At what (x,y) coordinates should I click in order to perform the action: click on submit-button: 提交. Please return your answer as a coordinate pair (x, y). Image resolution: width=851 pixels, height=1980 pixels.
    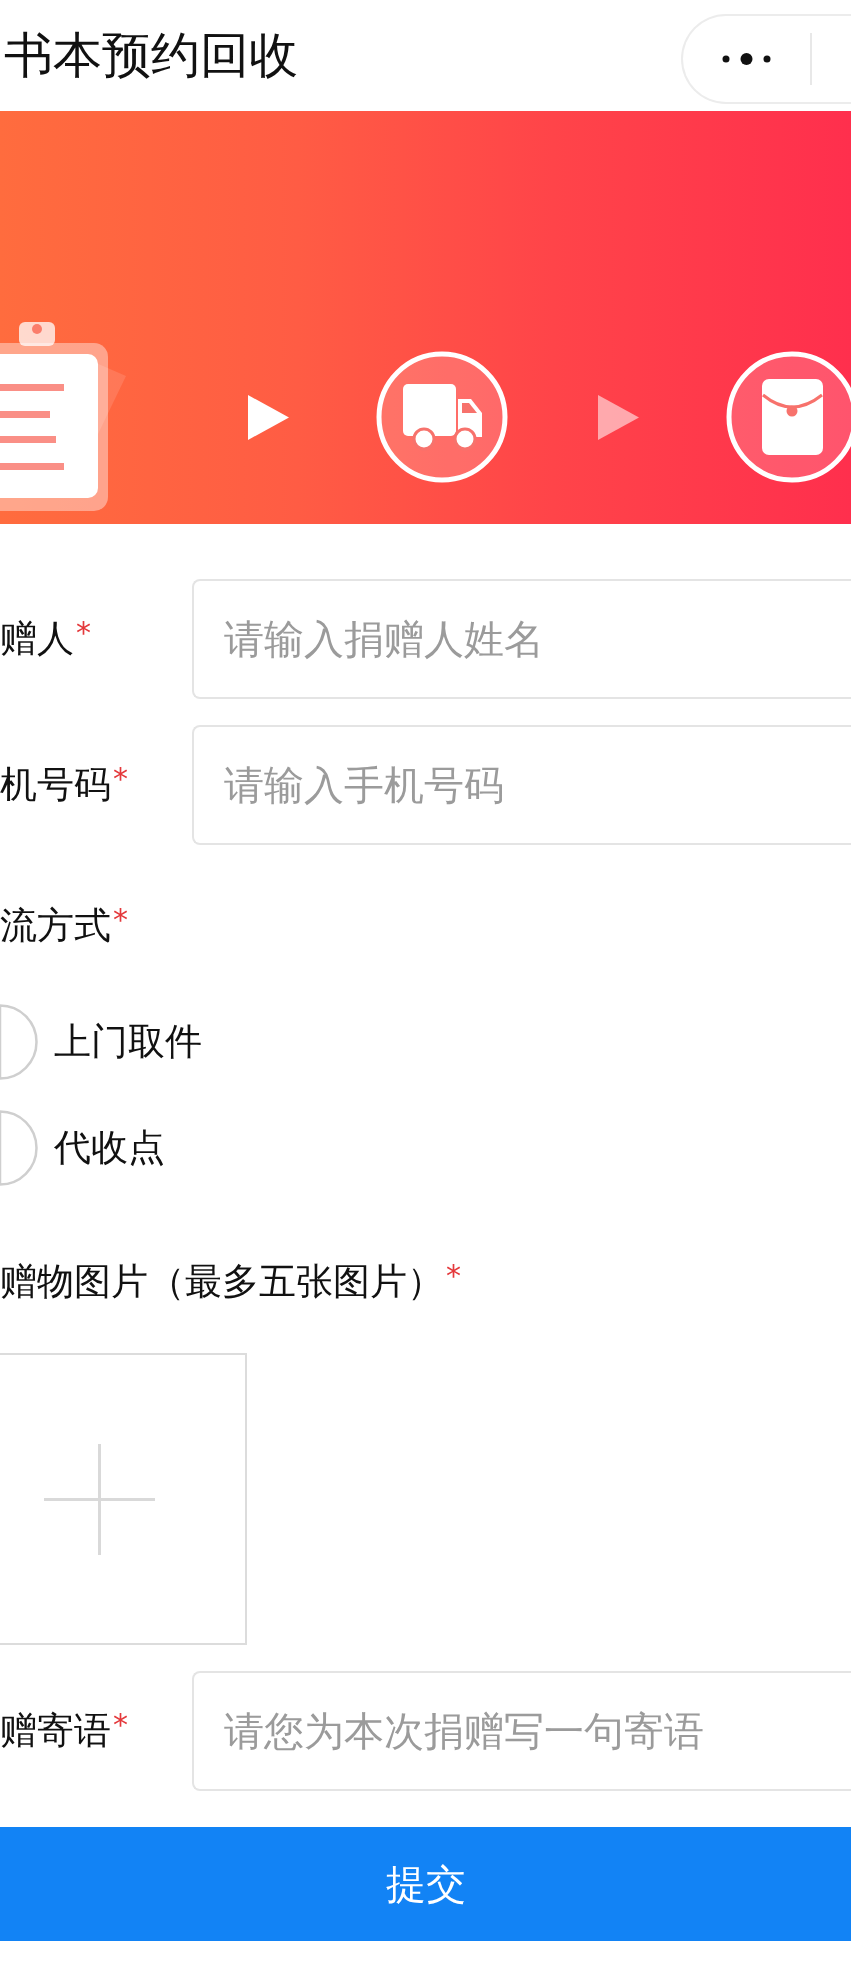
    Looking at the image, I should click on (425, 1884).